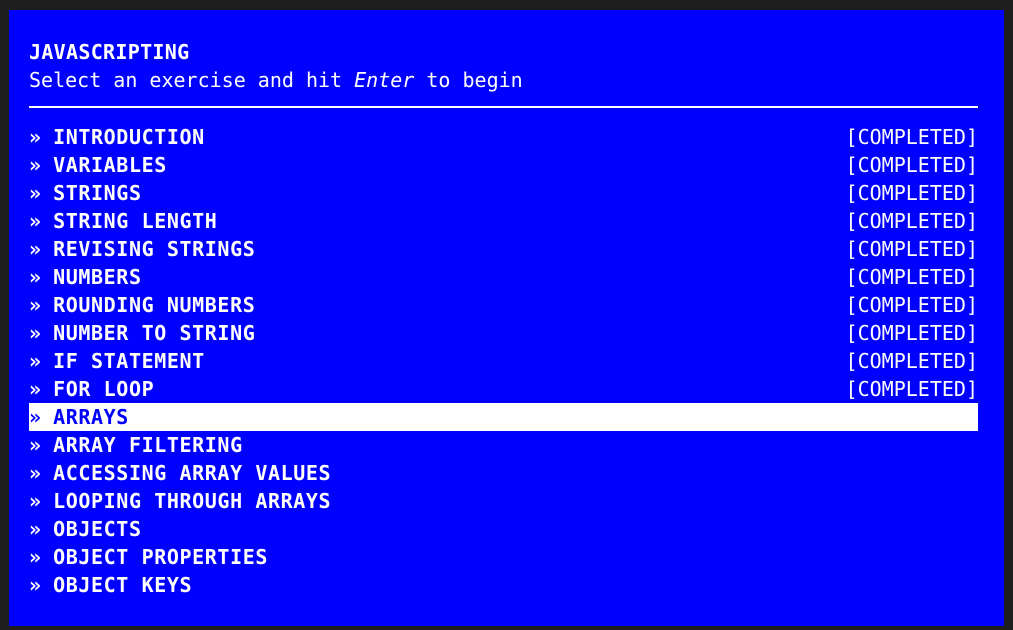  I want to click on menu-item-label: LOOPING THROUGH ARRAYS, so click(192, 501).